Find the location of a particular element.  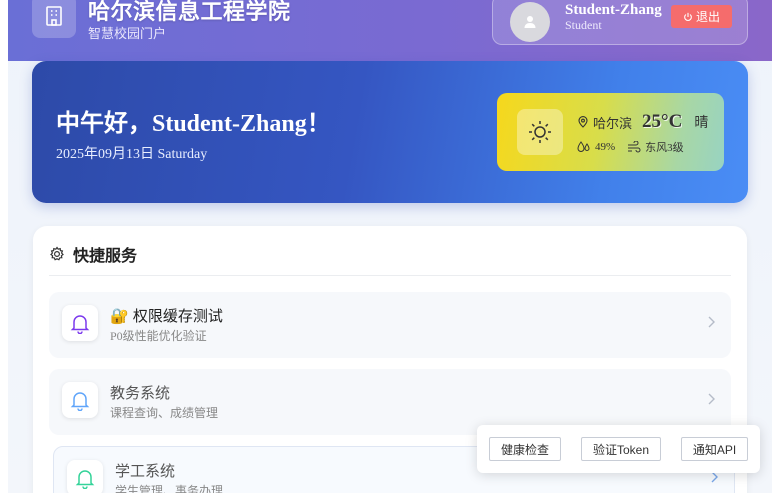

building-icon is located at coordinates (54, 16).